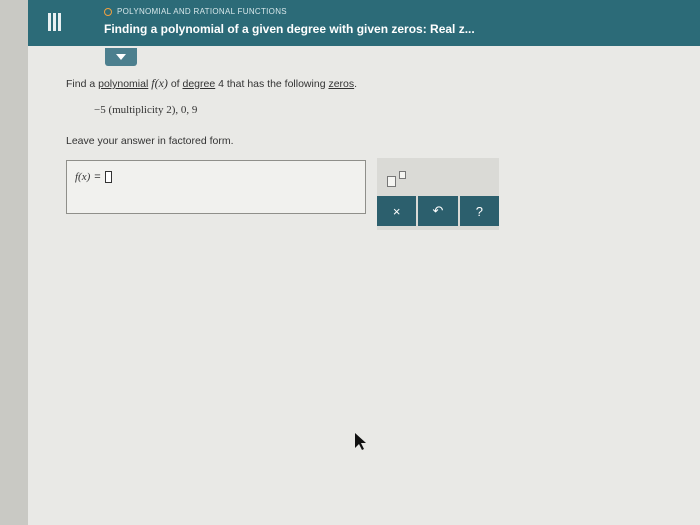 This screenshot has height=525, width=700. What do you see at coordinates (202, 11) in the screenshot?
I see `topic-text: POLYNOMIAL AND RATIONAL FUNCTIONS` at bounding box center [202, 11].